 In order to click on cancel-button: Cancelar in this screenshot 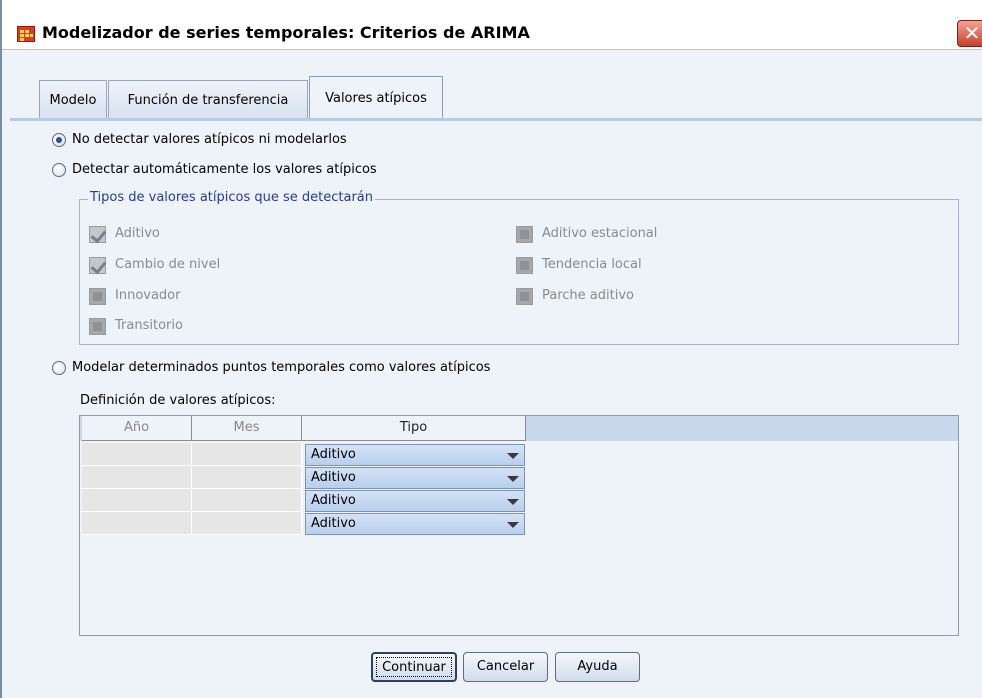, I will do `click(505, 667)`.